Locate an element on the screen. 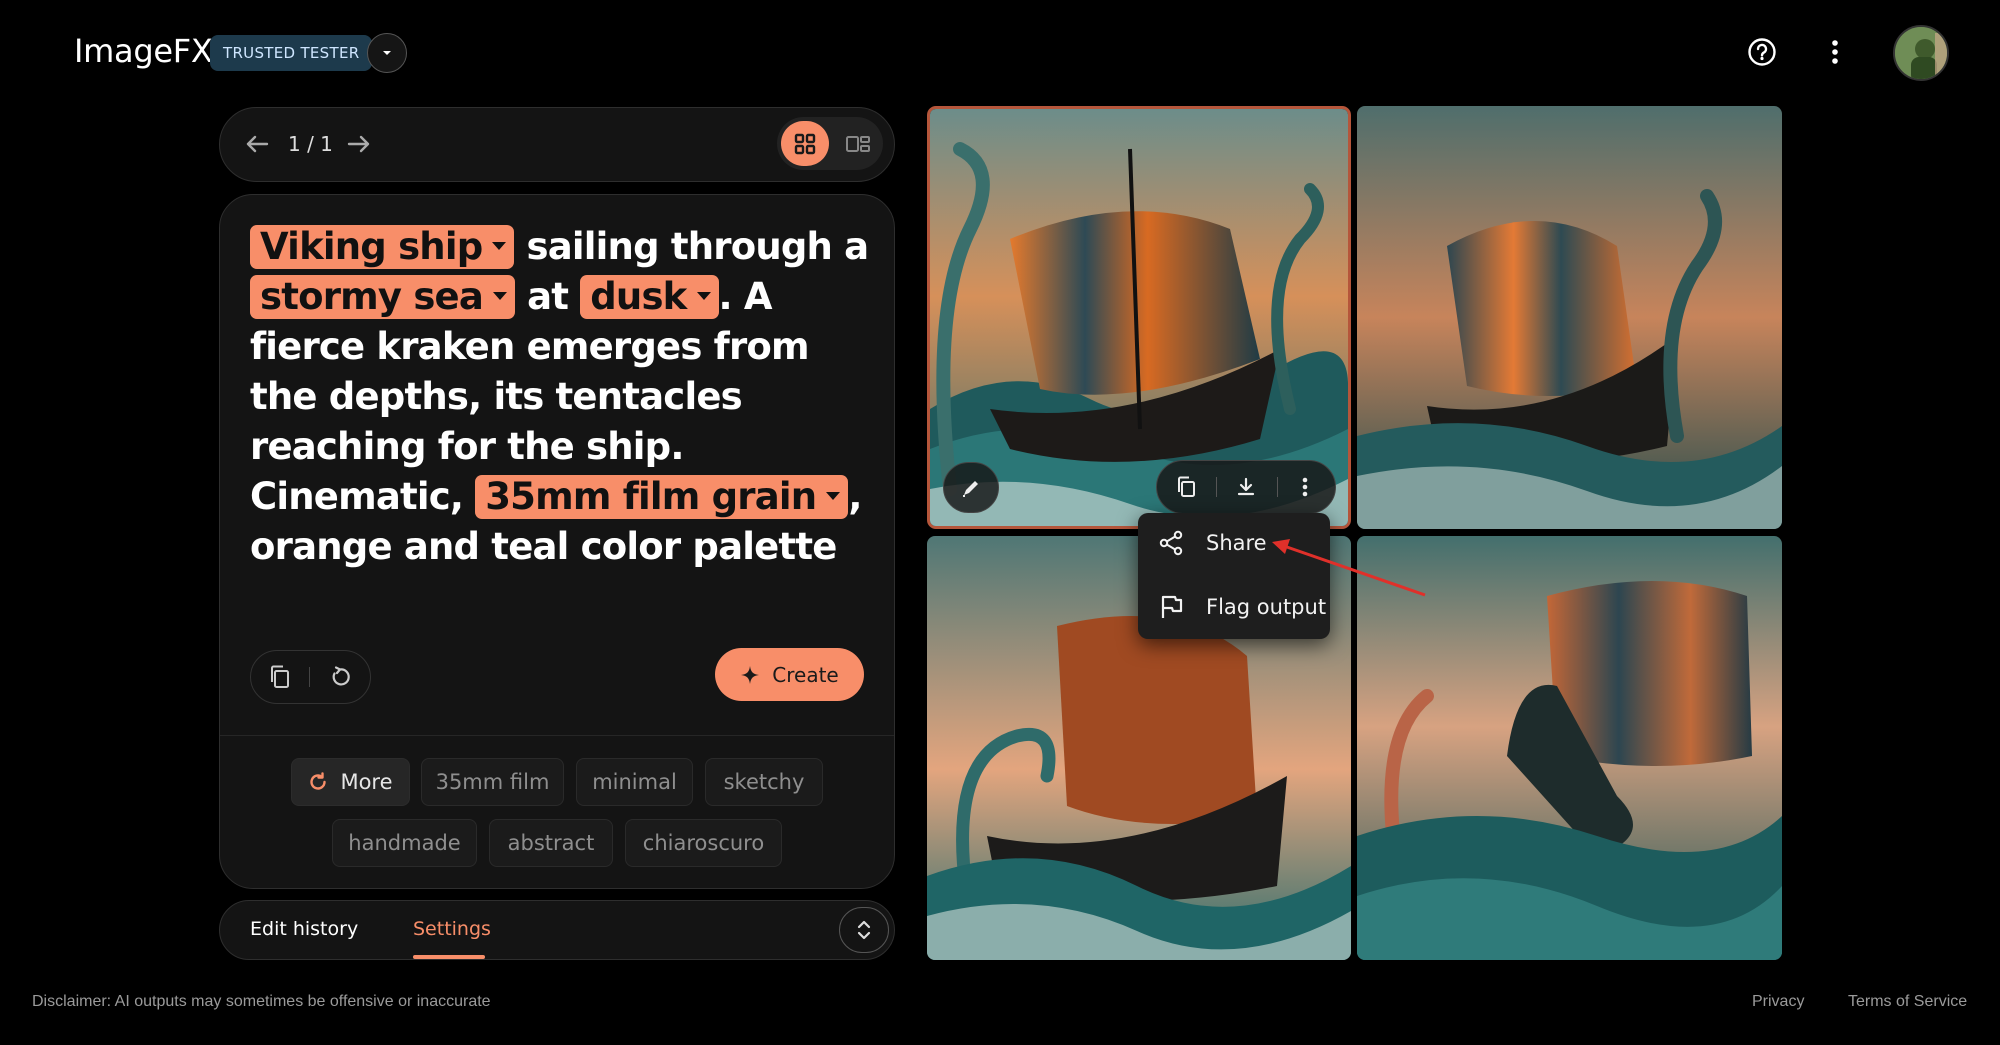 This screenshot has width=2000, height=1045. style-chip: chiaroscuro is located at coordinates (703, 843).